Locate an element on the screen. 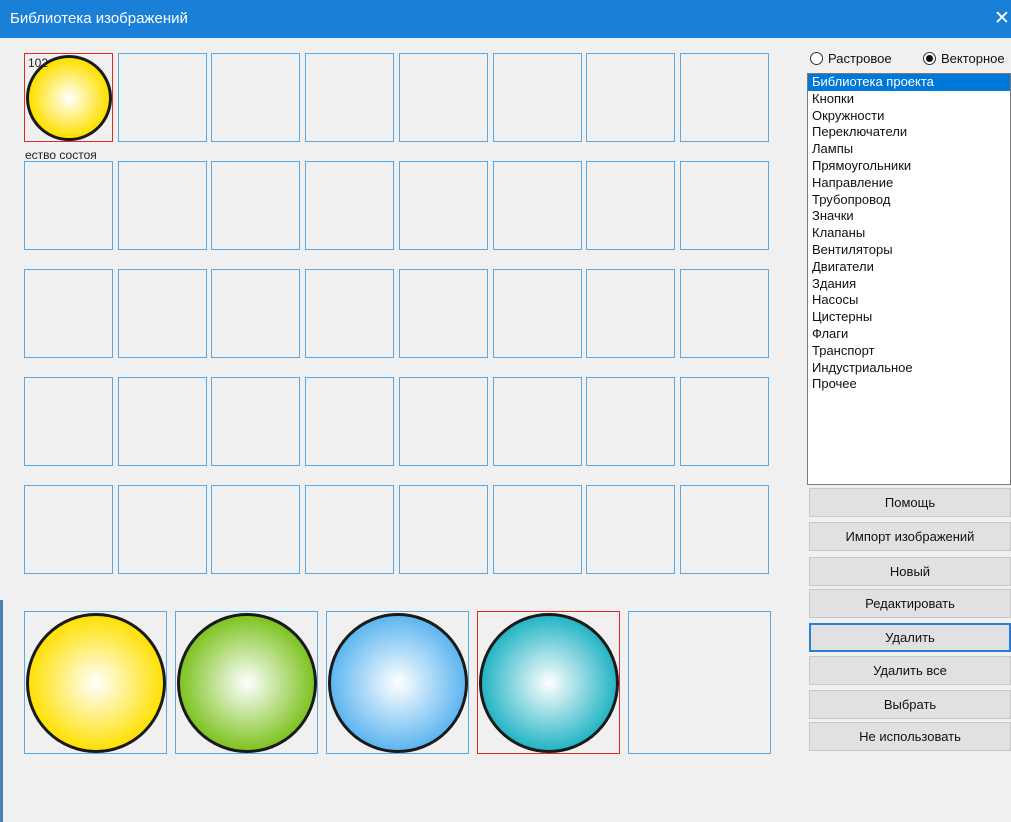 The width and height of the screenshot is (1011, 822). circle-image-teal is located at coordinates (549, 683).